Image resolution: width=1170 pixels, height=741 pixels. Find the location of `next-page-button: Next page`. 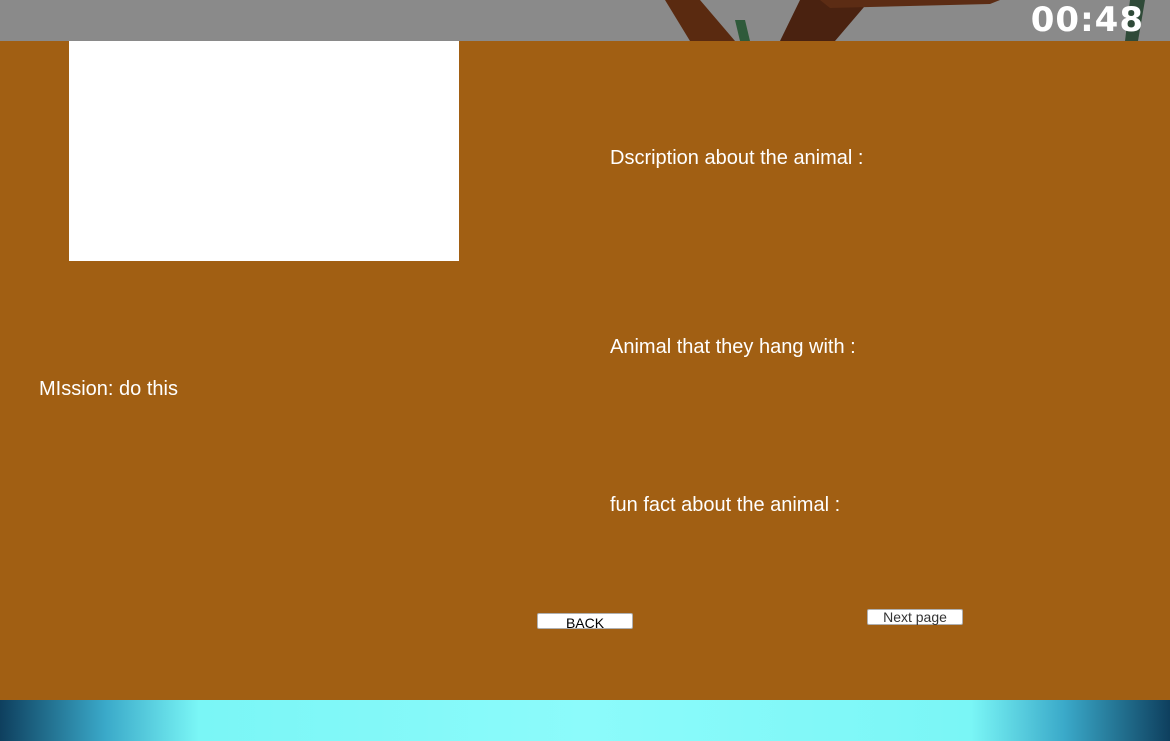

next-page-button: Next page is located at coordinates (915, 617).